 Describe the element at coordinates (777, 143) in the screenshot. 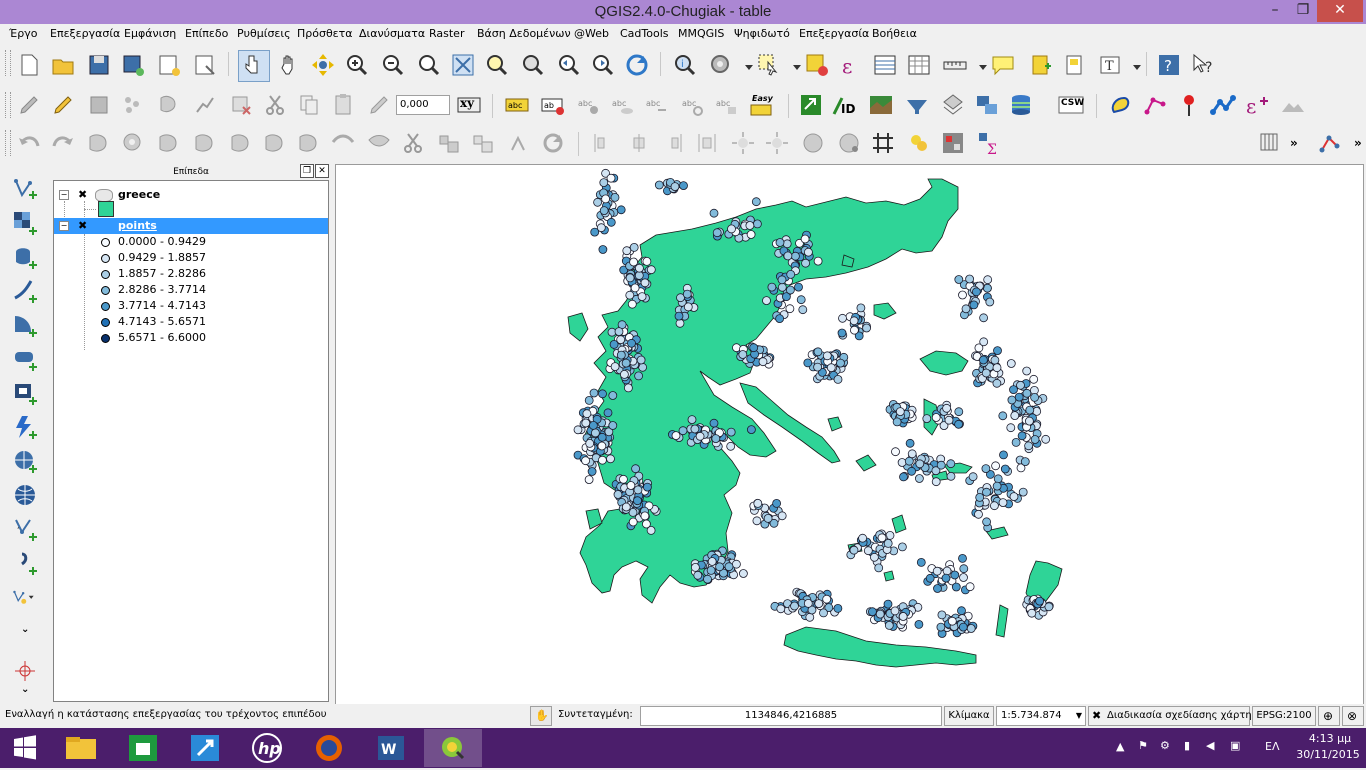

I see `sun-plugin-2-icon` at that location.